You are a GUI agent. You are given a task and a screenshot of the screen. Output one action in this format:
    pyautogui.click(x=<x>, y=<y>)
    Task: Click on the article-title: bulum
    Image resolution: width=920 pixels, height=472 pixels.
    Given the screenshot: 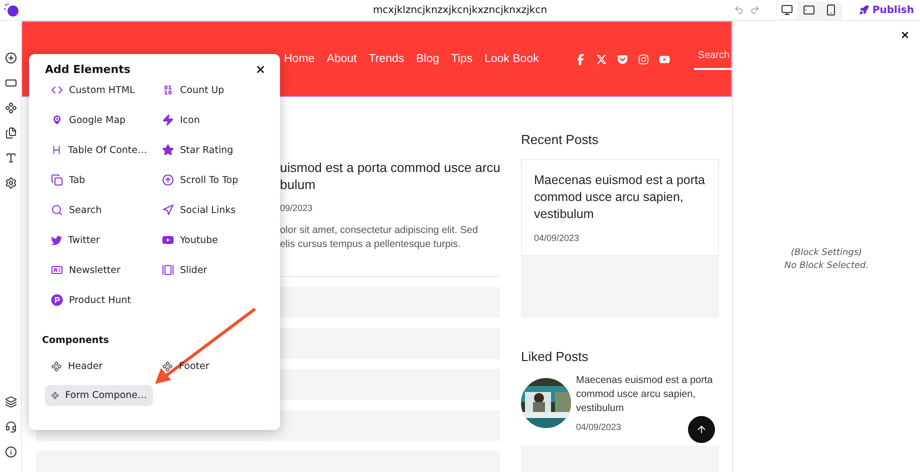 What is the action you would take?
    pyautogui.click(x=298, y=184)
    